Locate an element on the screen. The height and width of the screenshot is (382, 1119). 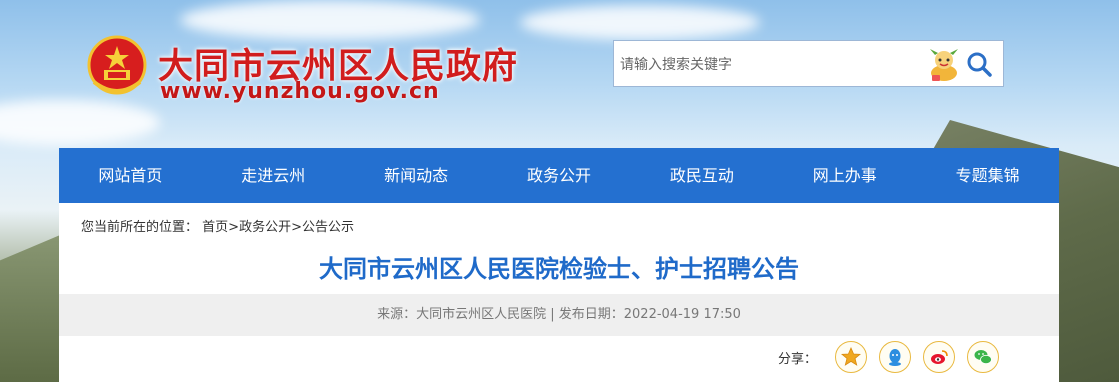
article-title: 大同市云州区人民医院检验士、护士招聘公告 is located at coordinates (559, 269).